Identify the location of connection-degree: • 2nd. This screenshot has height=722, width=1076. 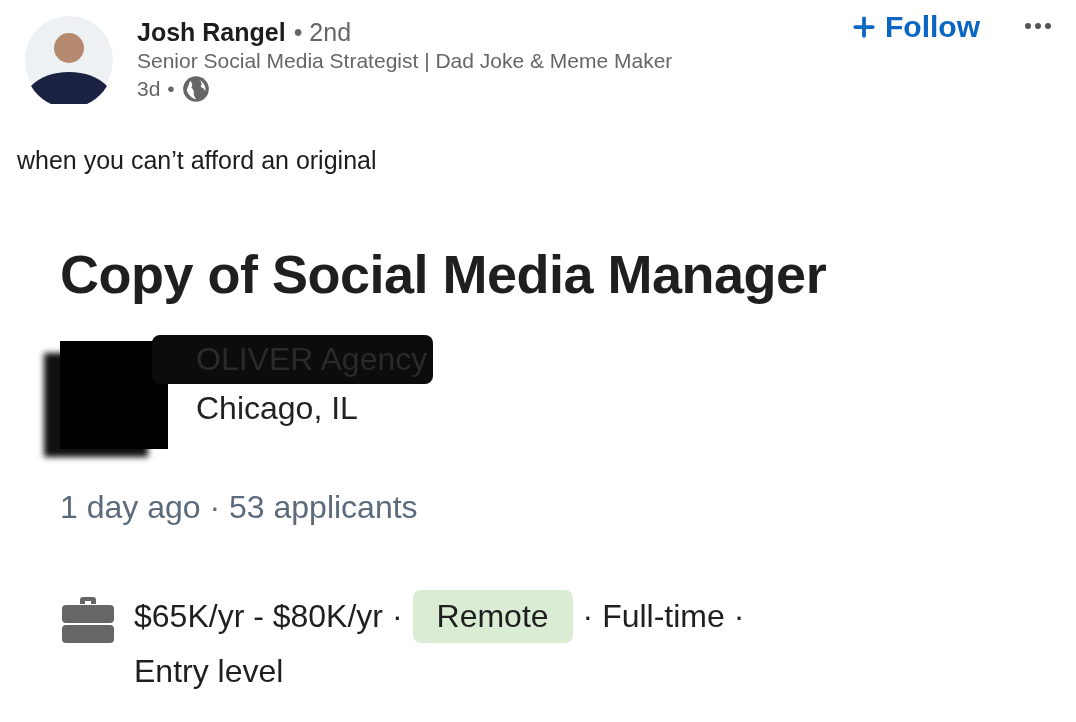
(322, 32).